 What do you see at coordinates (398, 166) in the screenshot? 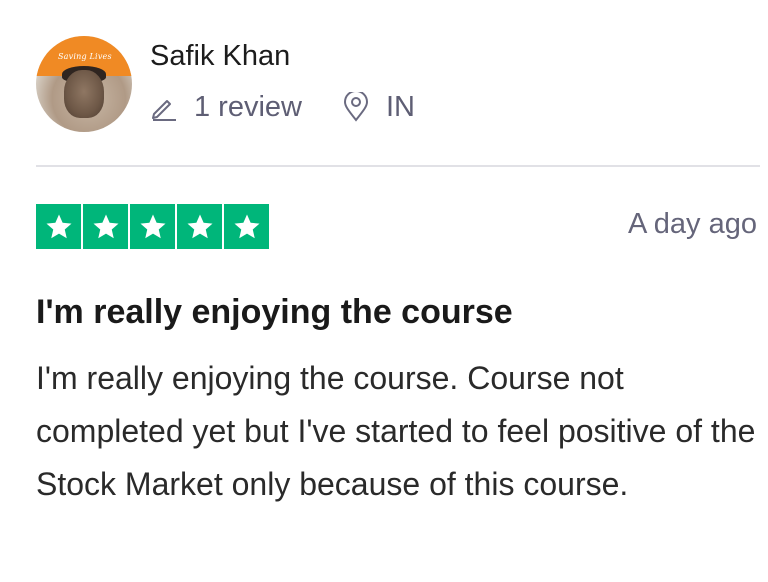
I see `divider` at bounding box center [398, 166].